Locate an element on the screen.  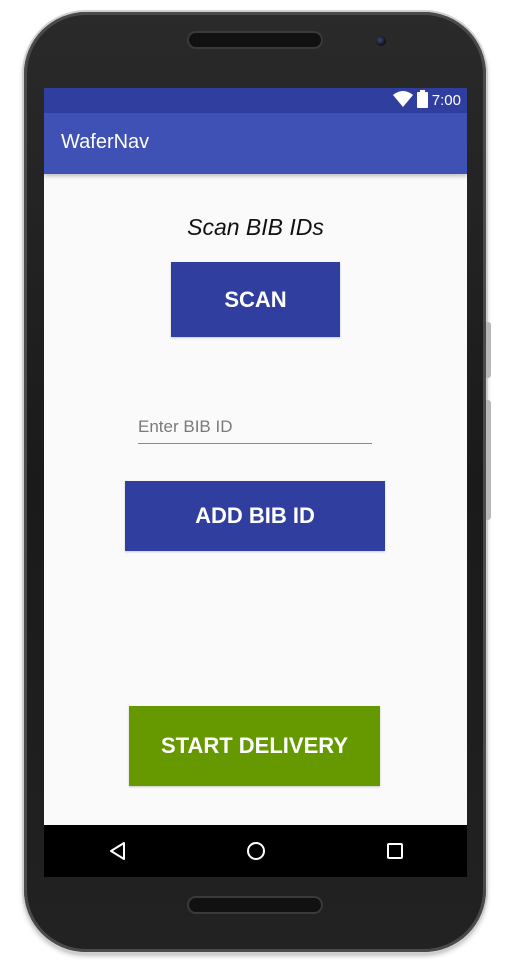
bib-id-input is located at coordinates (255, 427).